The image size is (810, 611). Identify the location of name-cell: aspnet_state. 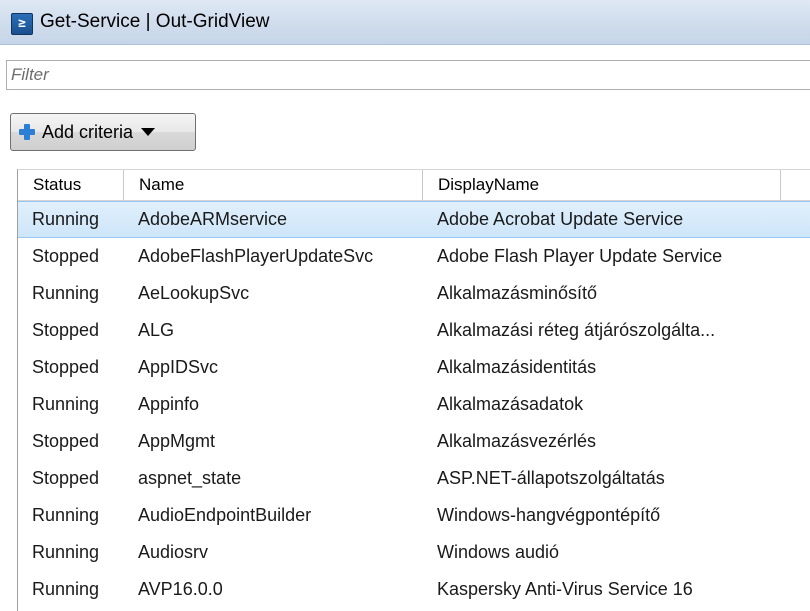
(190, 478).